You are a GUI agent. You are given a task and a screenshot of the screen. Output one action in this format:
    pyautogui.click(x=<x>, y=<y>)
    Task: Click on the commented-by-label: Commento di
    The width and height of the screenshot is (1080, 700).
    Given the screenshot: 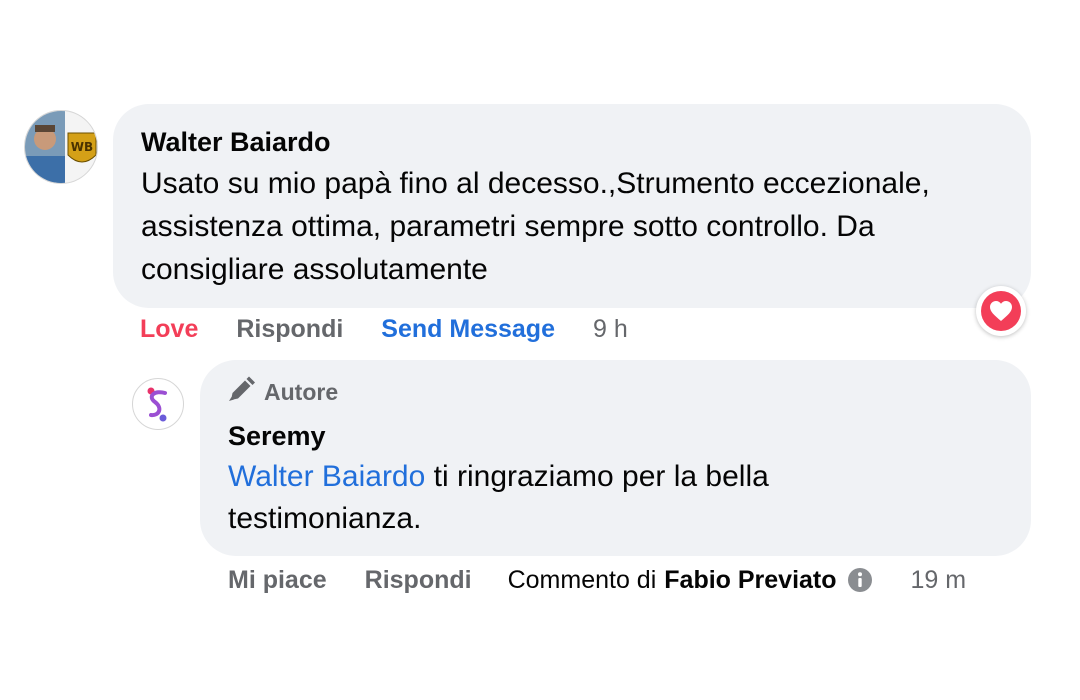 What is the action you would take?
    pyautogui.click(x=582, y=579)
    